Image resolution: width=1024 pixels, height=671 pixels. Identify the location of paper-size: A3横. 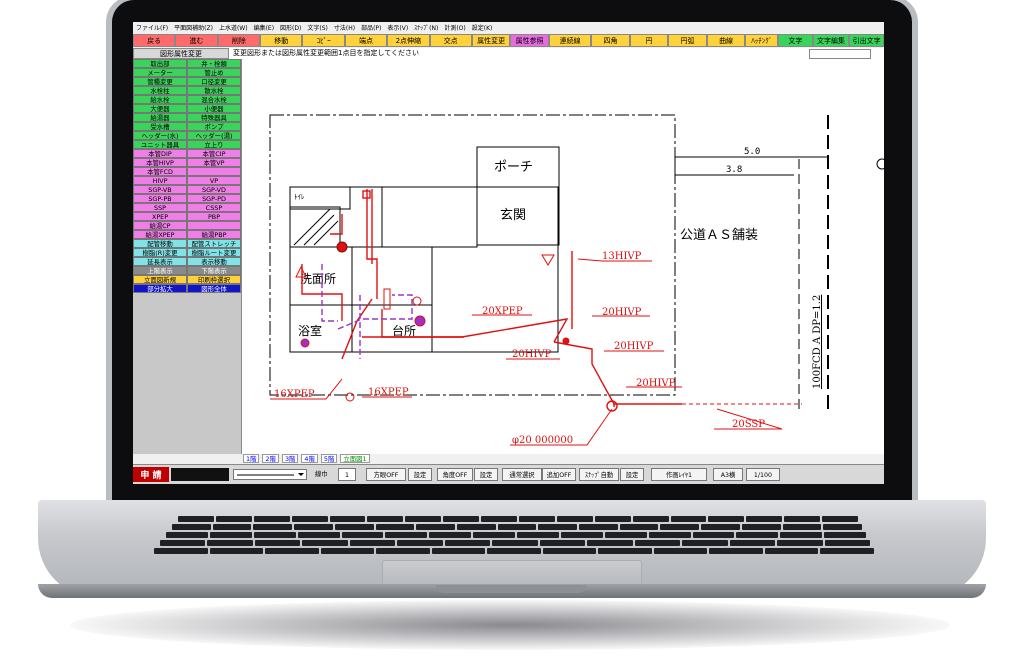
(728, 474).